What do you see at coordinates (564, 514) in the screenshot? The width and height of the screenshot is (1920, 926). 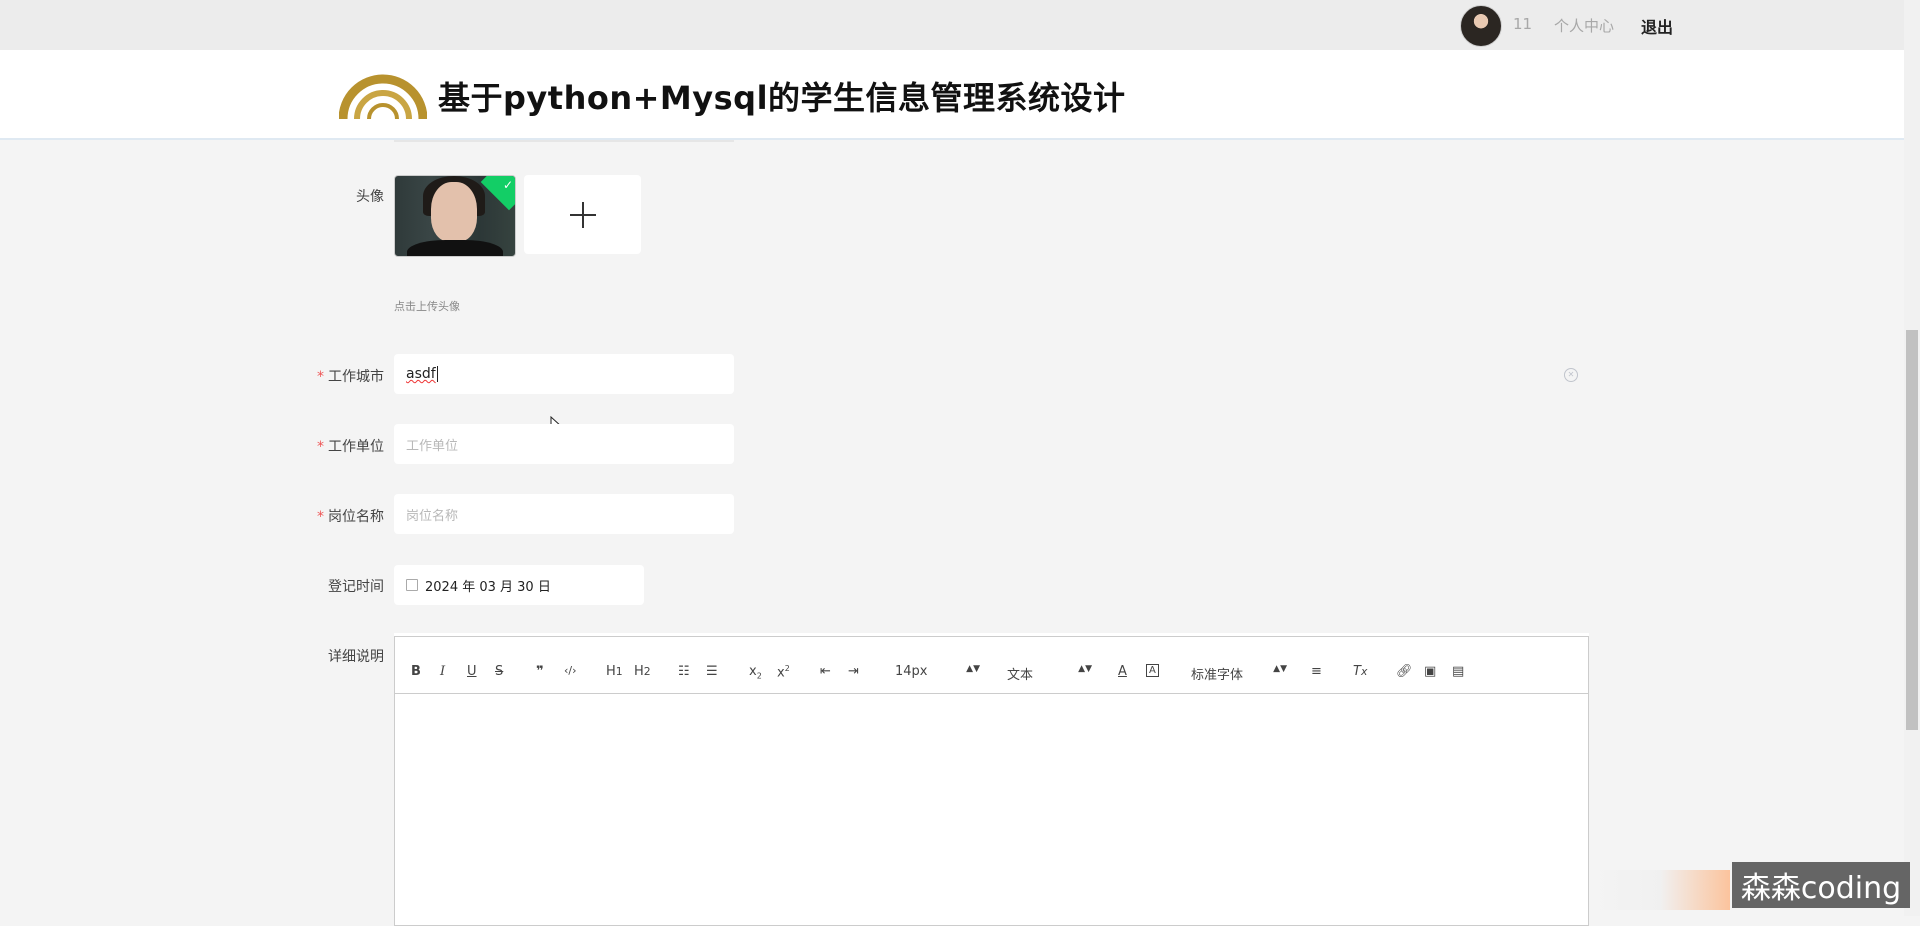 I see `position-name-input: 岗位名称` at bounding box center [564, 514].